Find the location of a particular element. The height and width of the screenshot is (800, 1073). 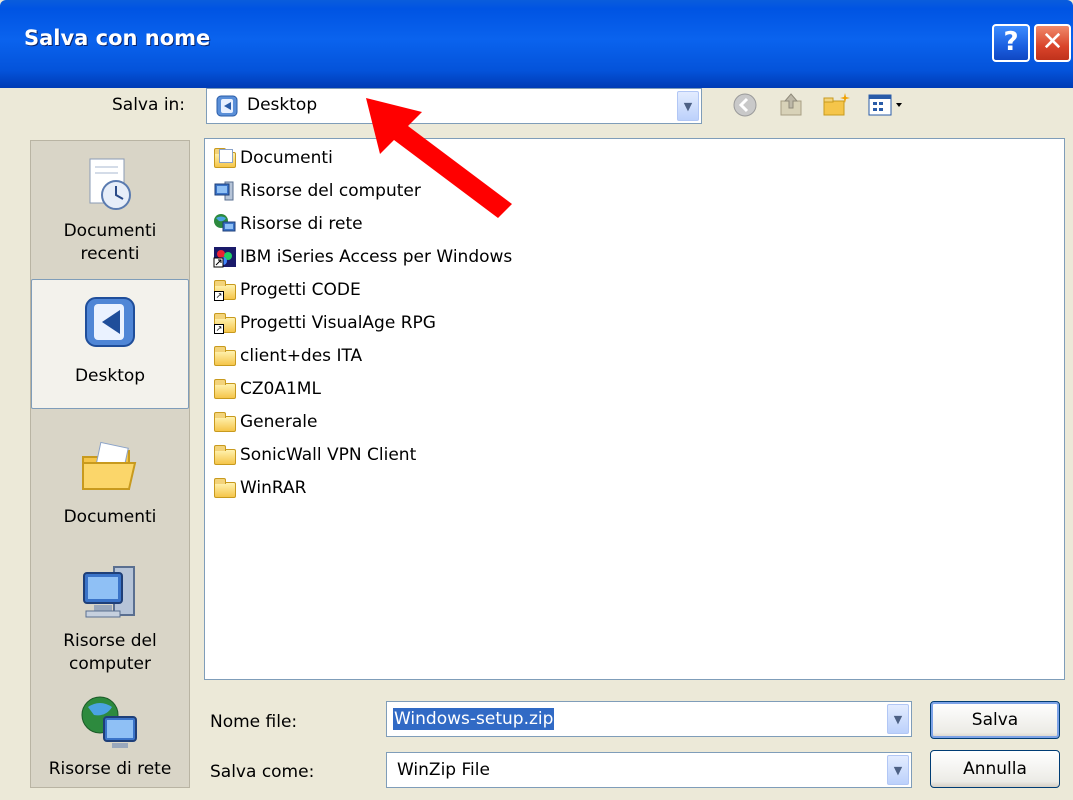

filetype-combobox: WinZip File ▼ is located at coordinates (649, 770).